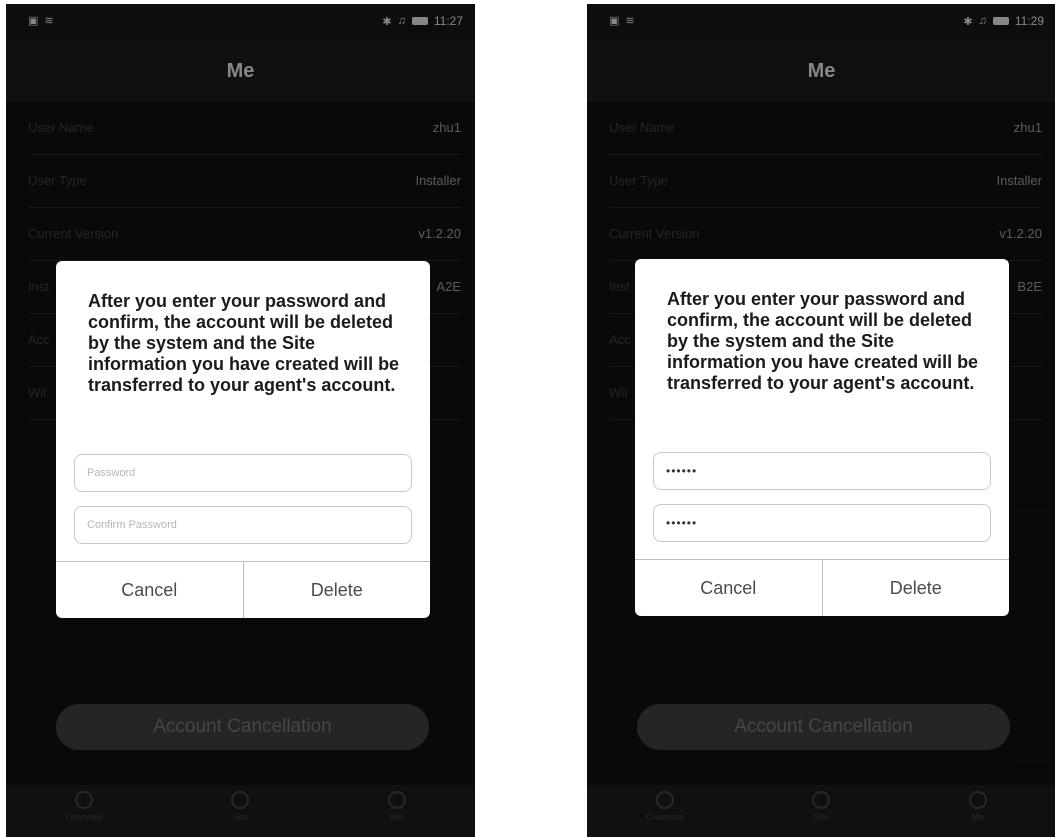 The width and height of the screenshot is (1055, 837). I want to click on password-field: Password, so click(243, 473).